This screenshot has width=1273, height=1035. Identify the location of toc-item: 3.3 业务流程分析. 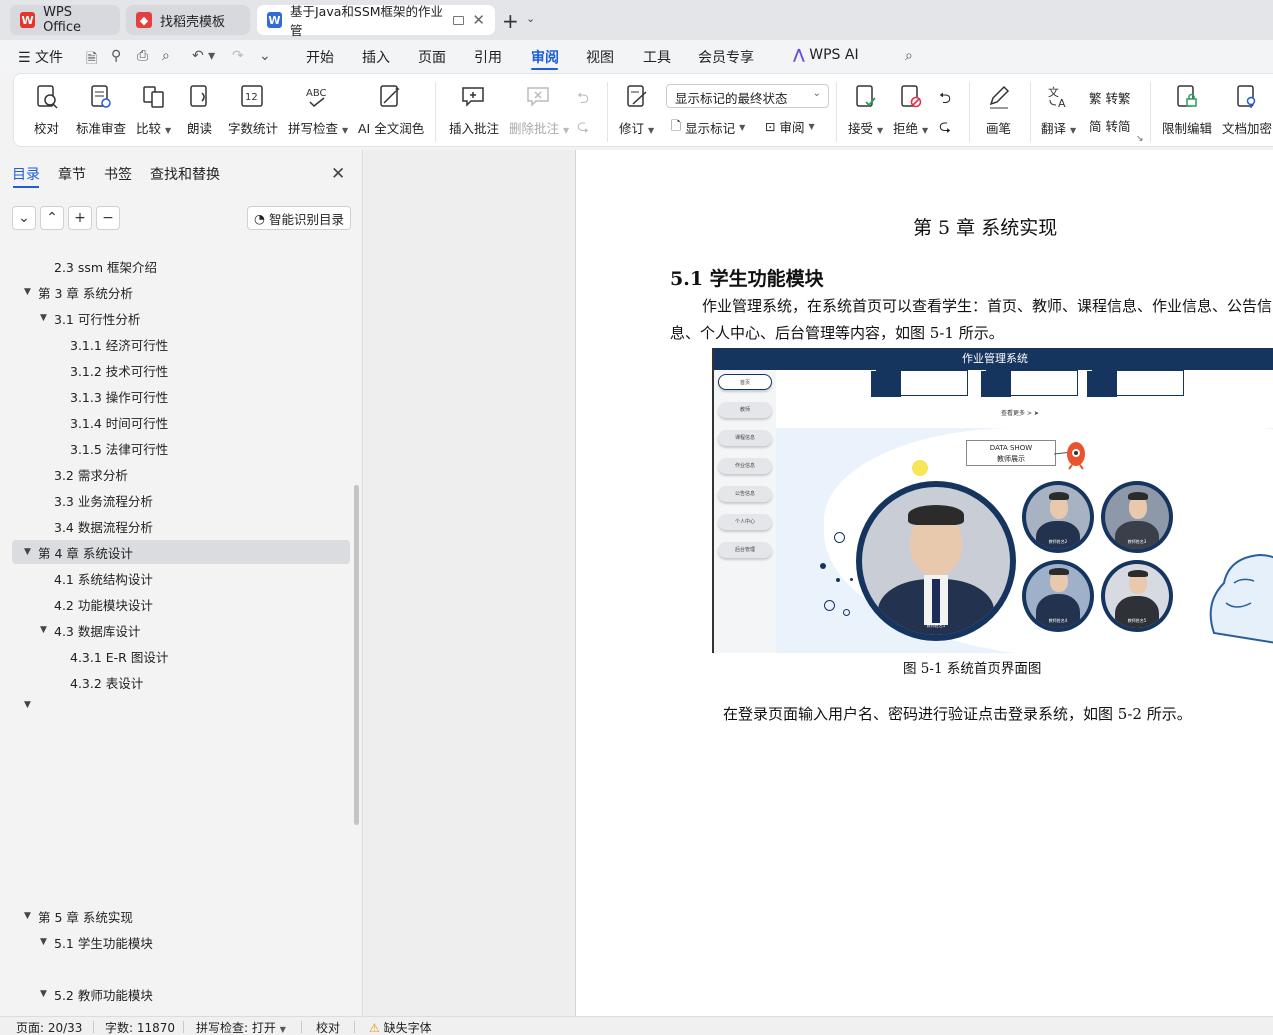
(96, 500).